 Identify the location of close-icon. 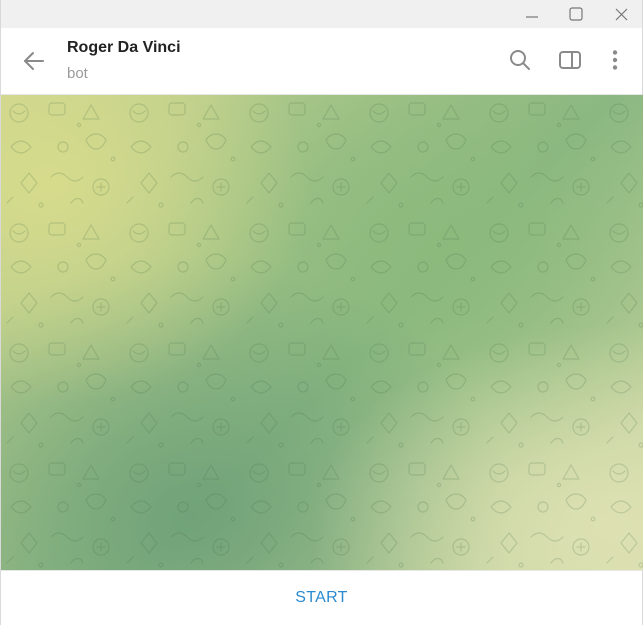
(621, 14).